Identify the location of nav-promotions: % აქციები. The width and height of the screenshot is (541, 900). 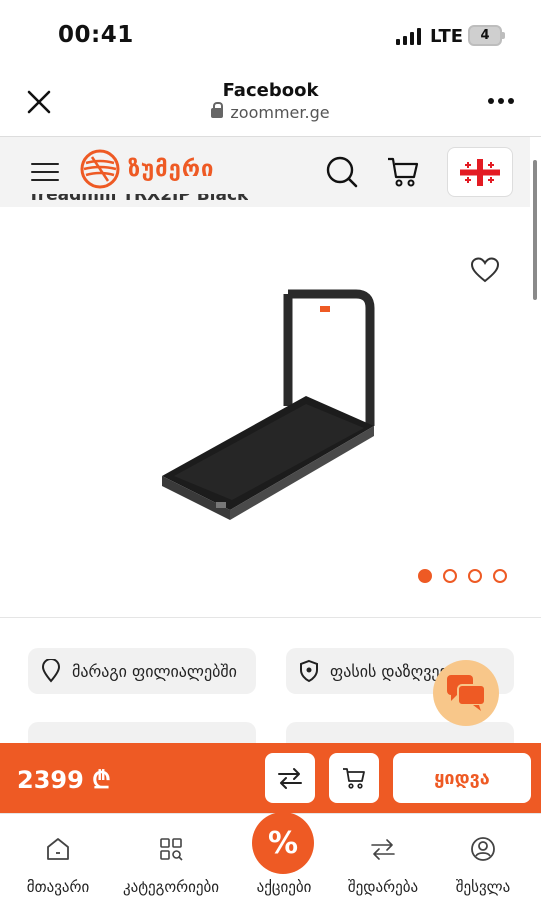
(284, 854).